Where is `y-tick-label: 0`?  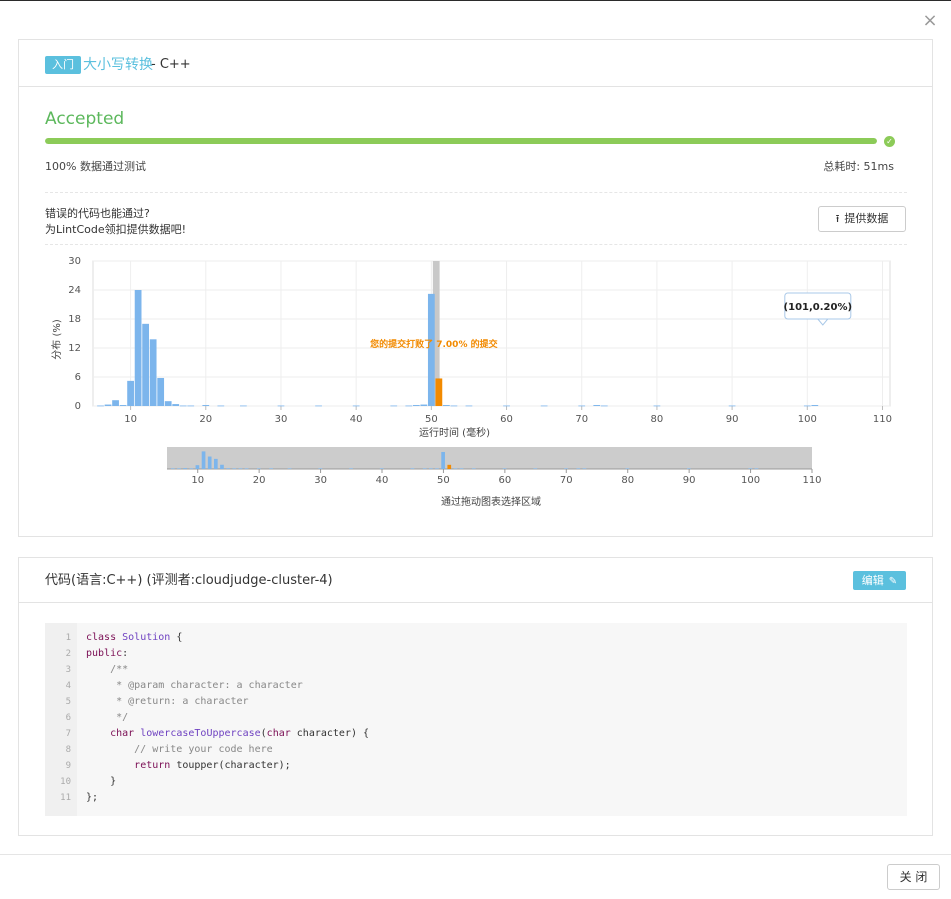 y-tick-label: 0 is located at coordinates (78, 406).